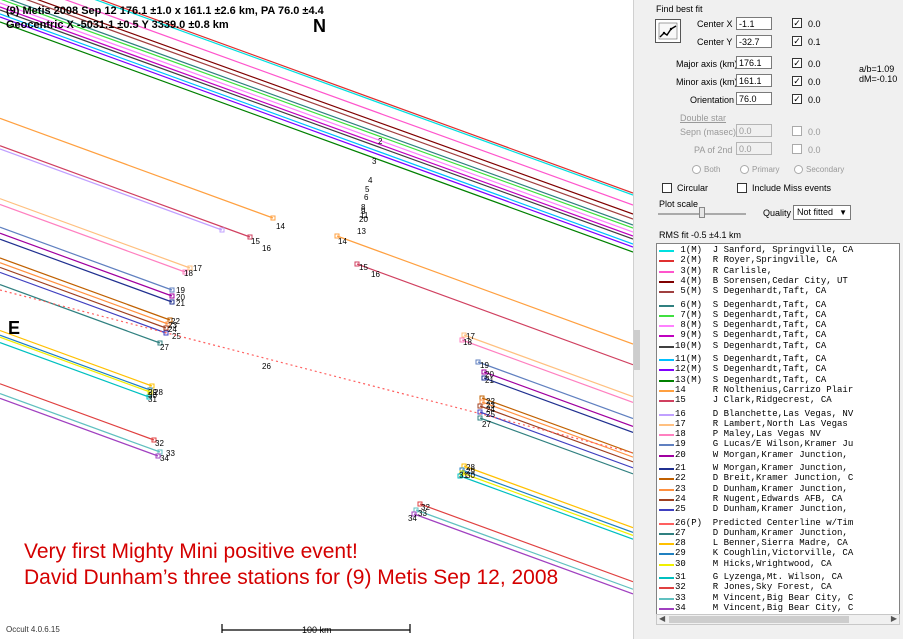 The image size is (903, 639). Describe the element at coordinates (742, 188) in the screenshot. I see `include-miss-checkbox` at that location.